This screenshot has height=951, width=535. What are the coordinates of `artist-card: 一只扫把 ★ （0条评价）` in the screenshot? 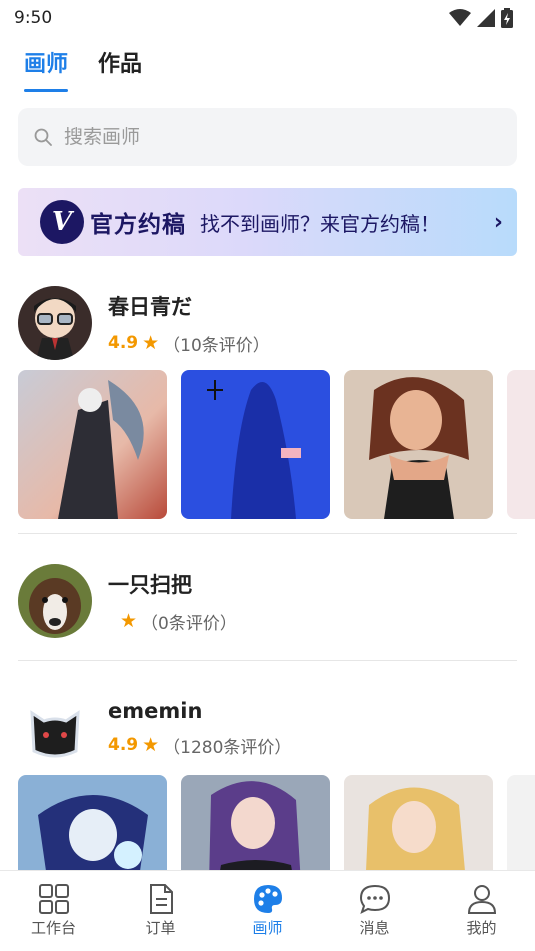 It's located at (267, 611).